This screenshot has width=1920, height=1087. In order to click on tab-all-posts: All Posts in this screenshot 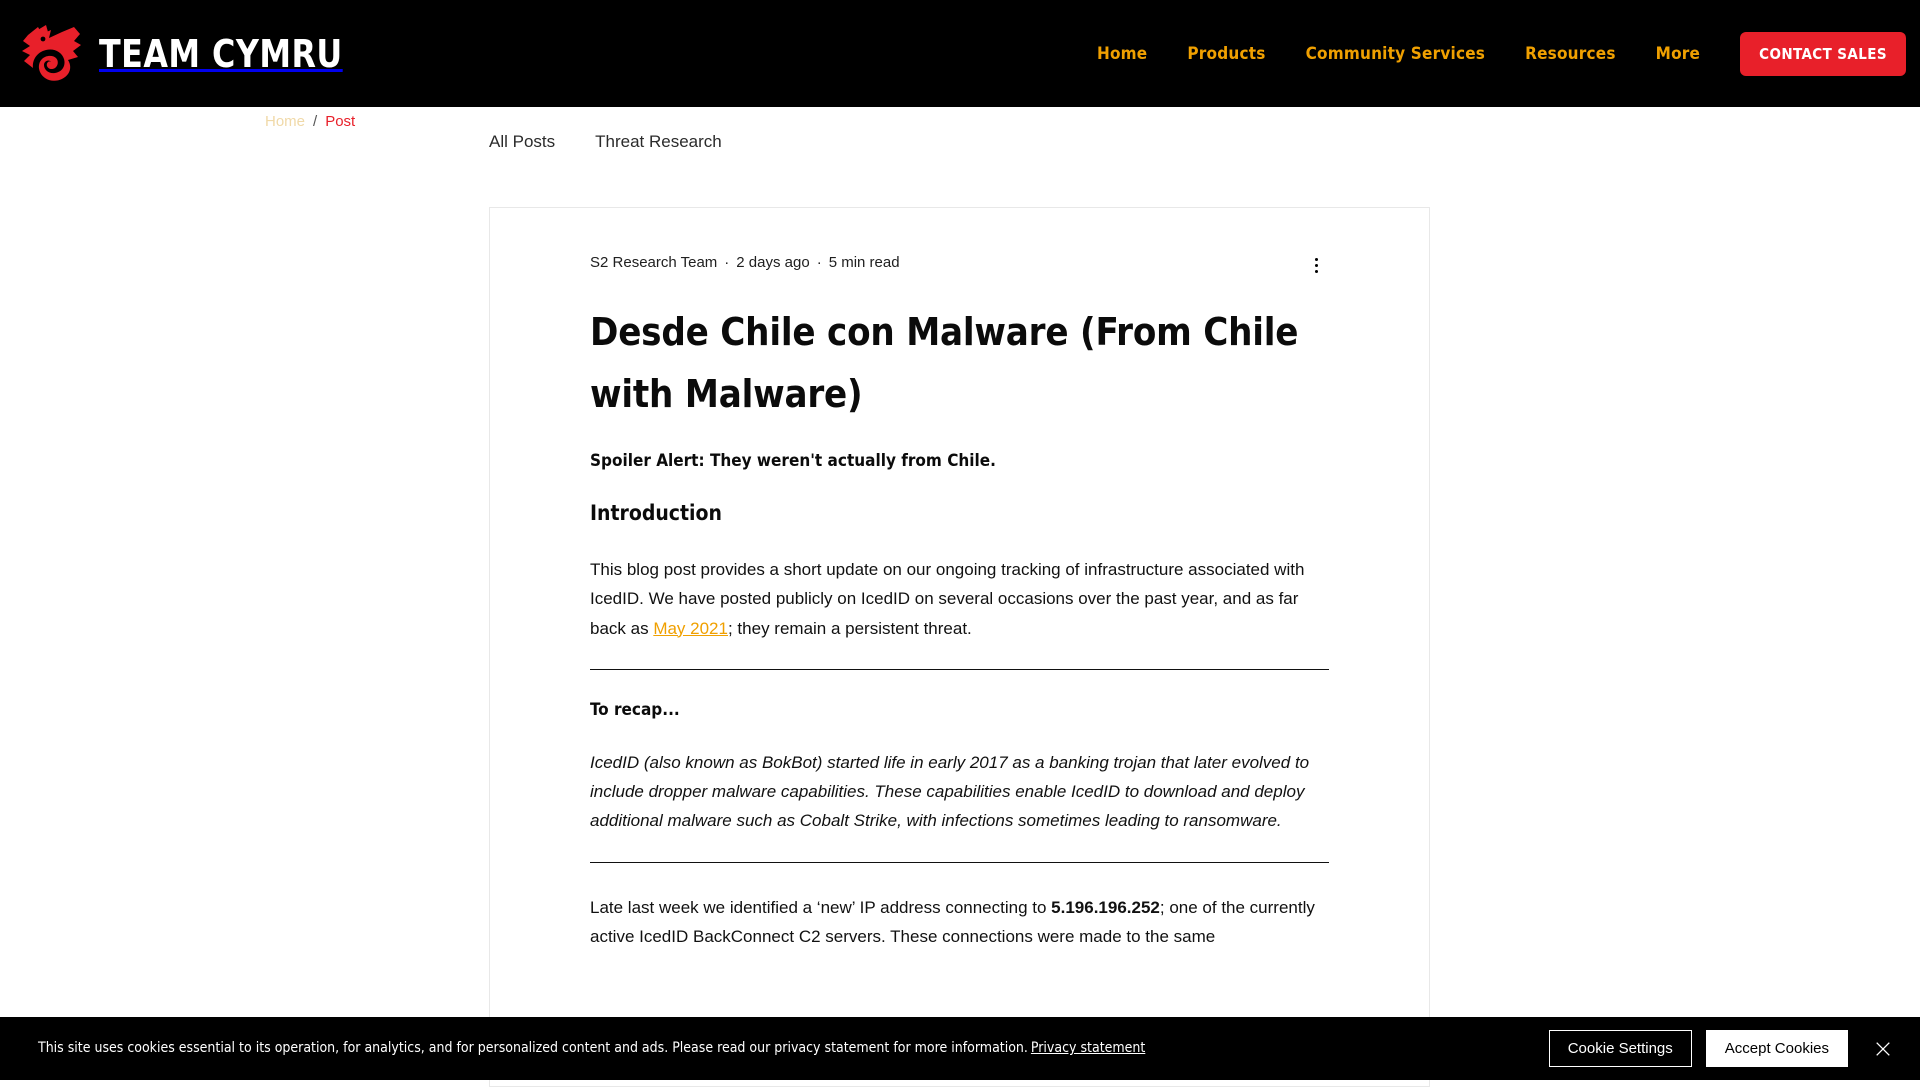, I will do `click(522, 142)`.